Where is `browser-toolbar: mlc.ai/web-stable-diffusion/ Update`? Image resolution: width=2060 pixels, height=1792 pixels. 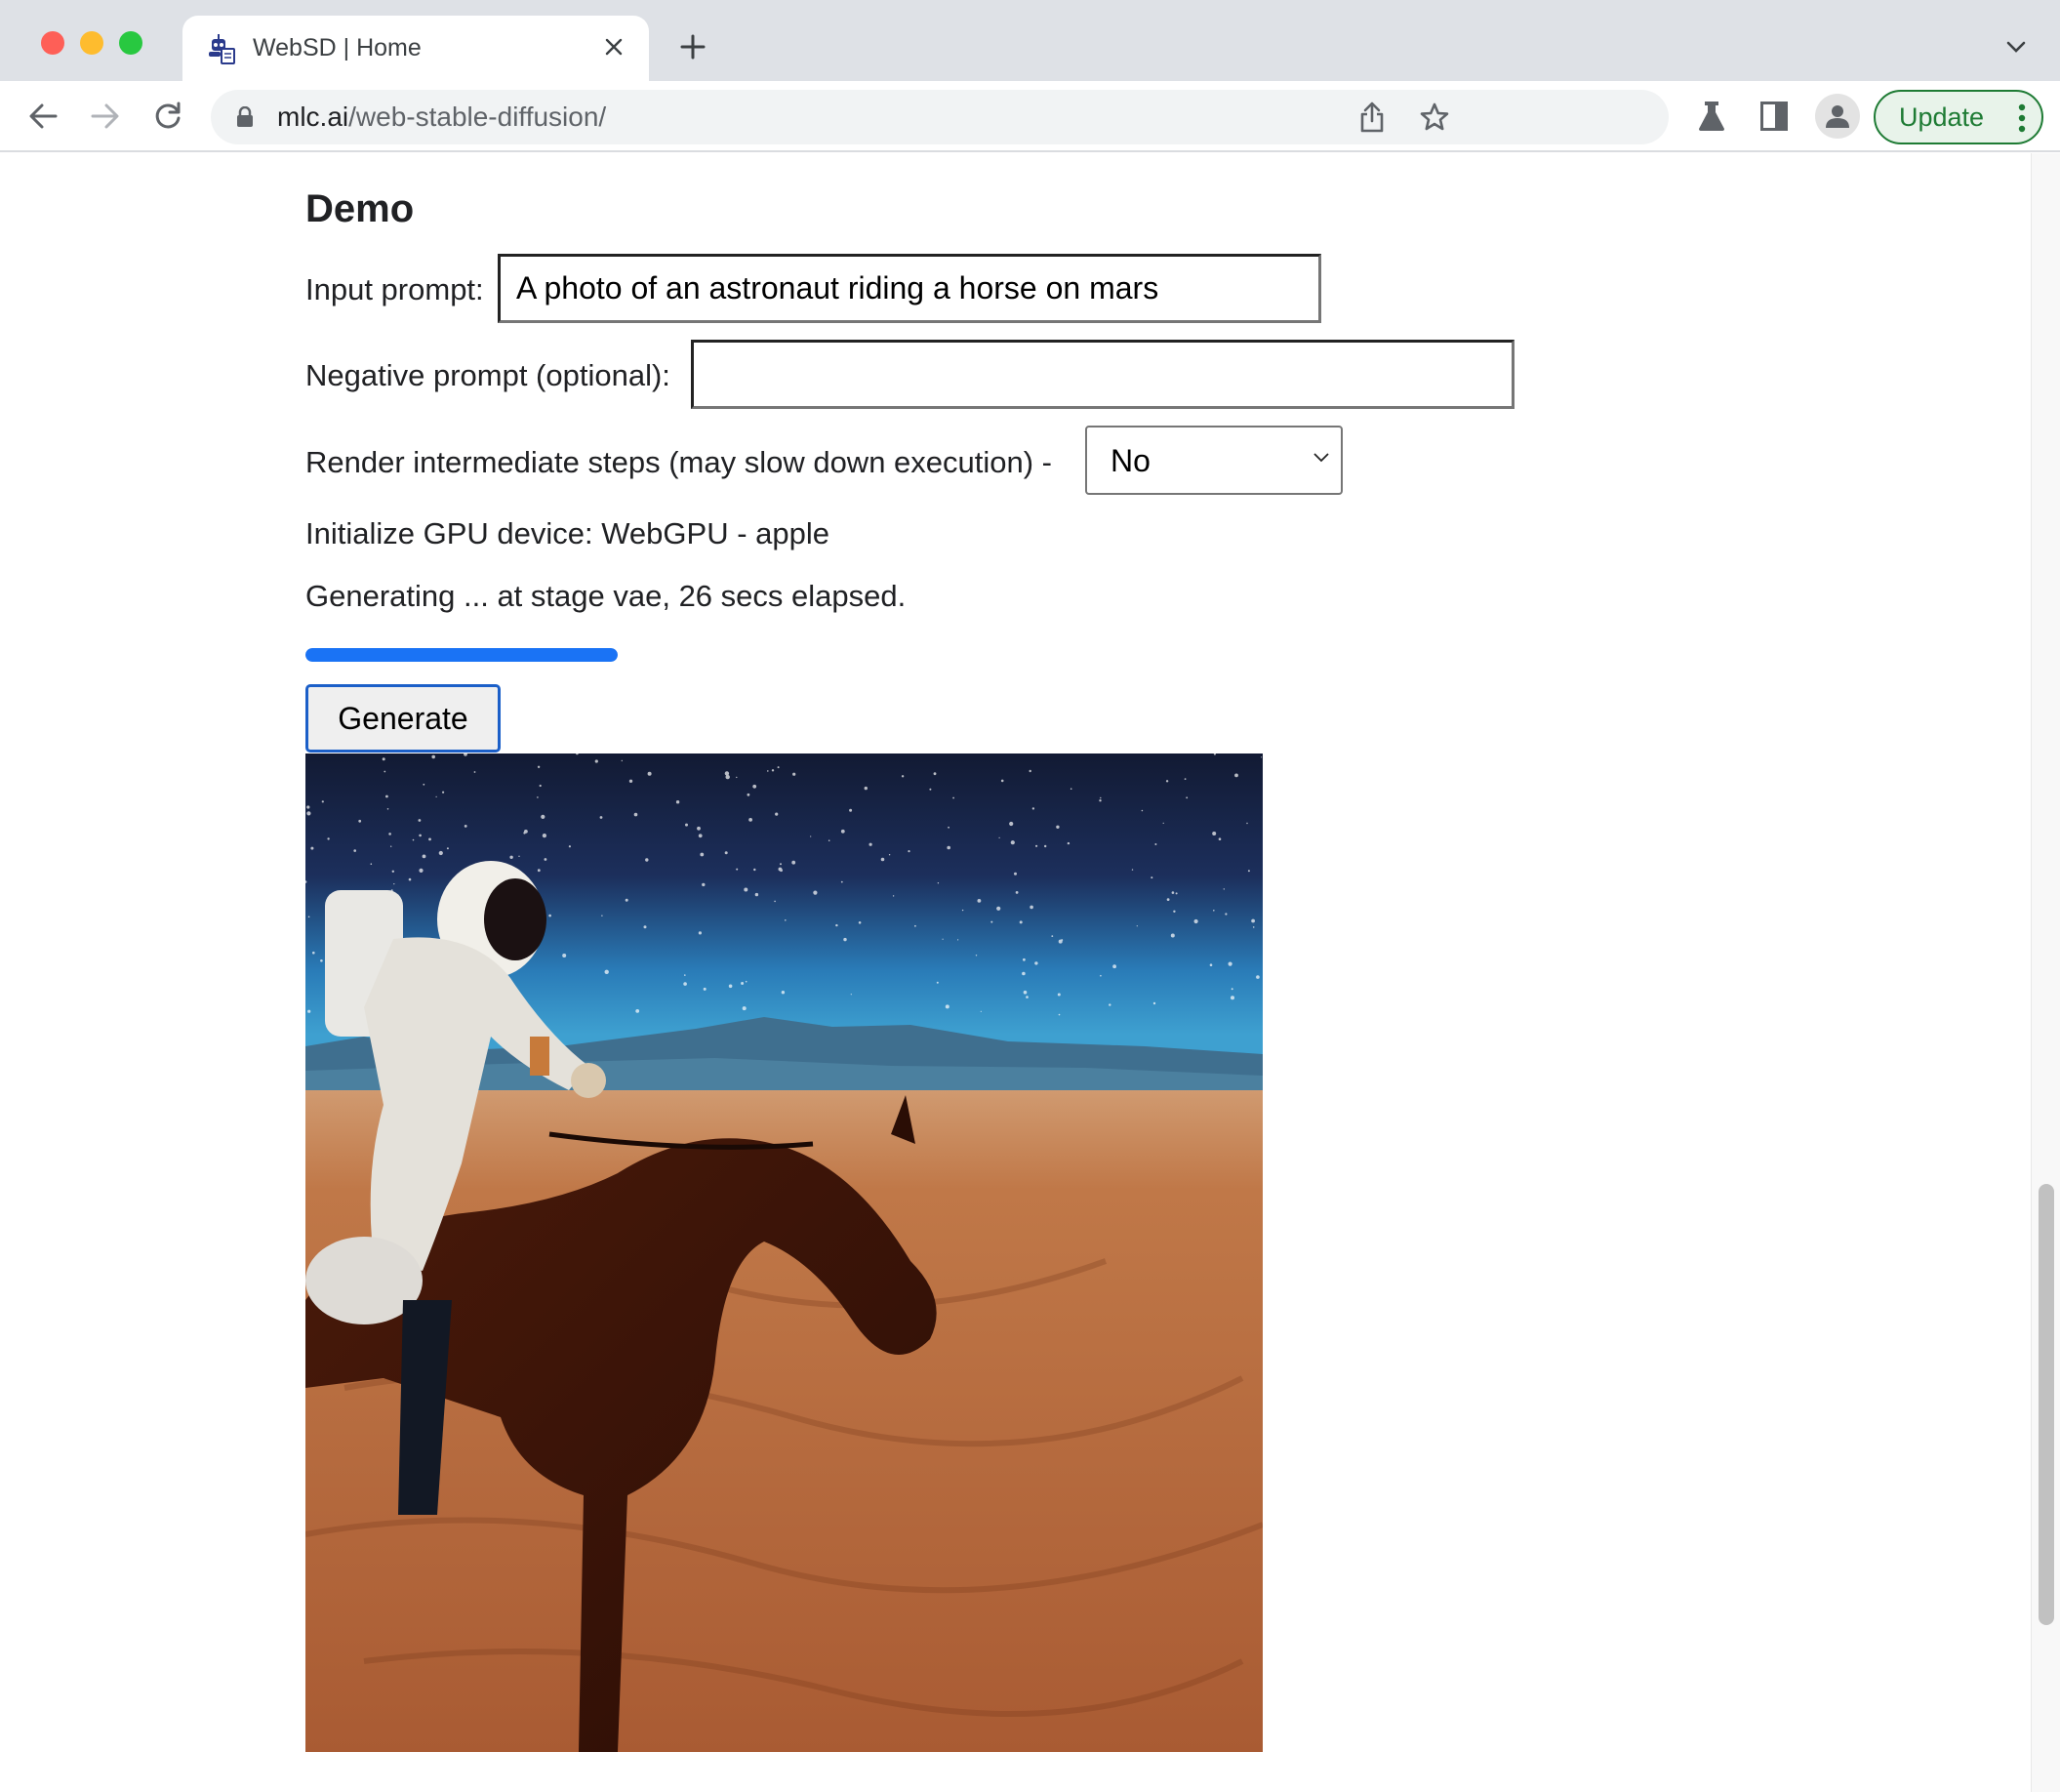
browser-toolbar: mlc.ai/web-stable-diffusion/ Update is located at coordinates (1030, 116).